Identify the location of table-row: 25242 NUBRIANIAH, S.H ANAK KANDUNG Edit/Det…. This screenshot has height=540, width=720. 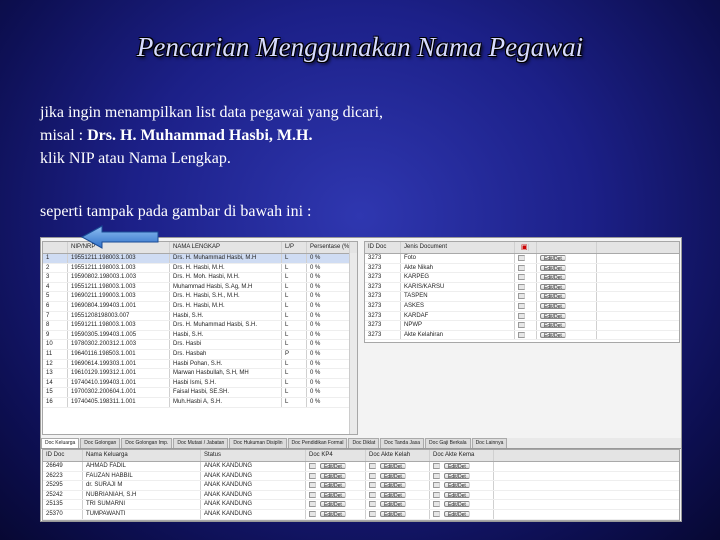
(361, 495).